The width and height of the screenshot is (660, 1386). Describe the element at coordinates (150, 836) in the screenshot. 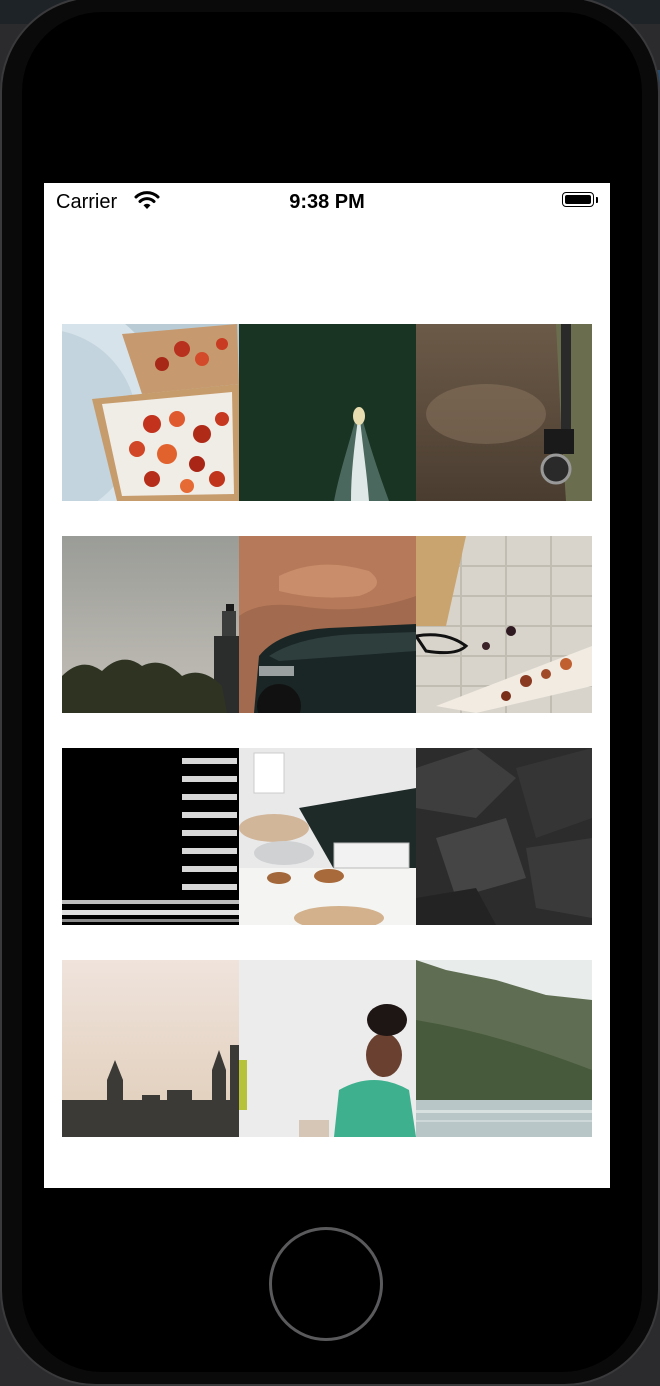

I see `striped-abstract-photo` at that location.